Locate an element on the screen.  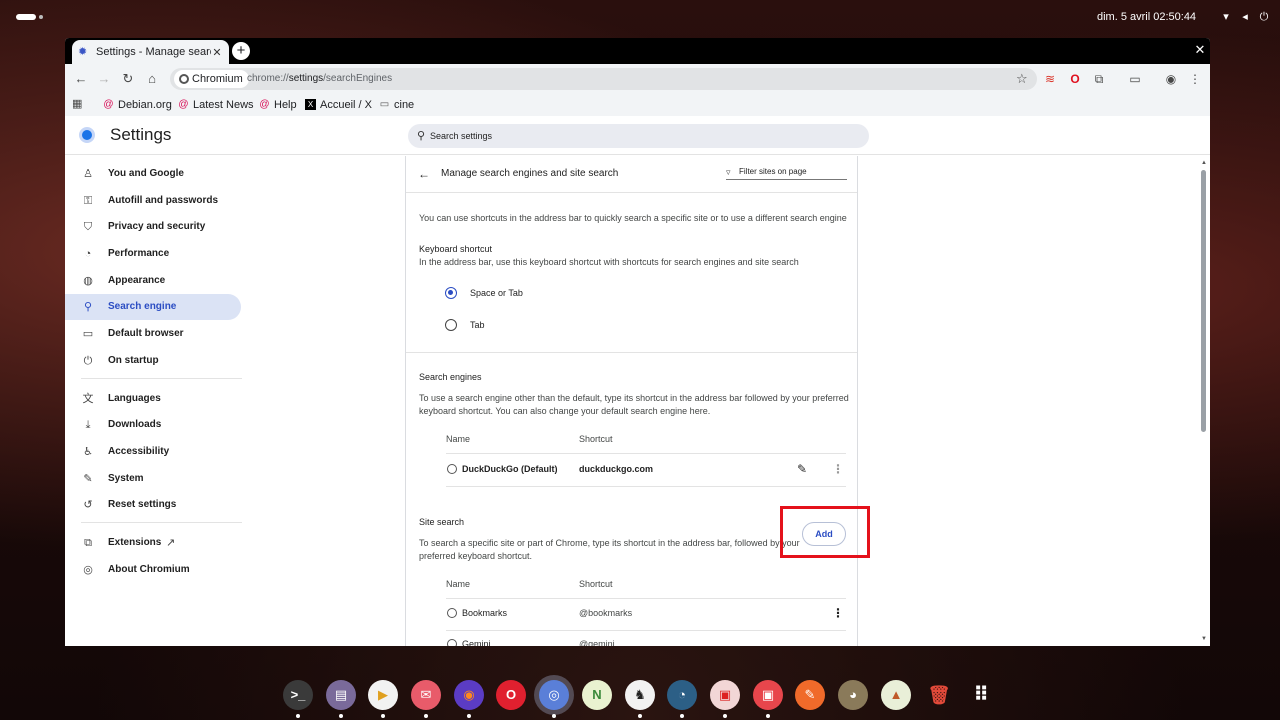
dock-app-video-player: ▶ is located at coordinates (383, 699).